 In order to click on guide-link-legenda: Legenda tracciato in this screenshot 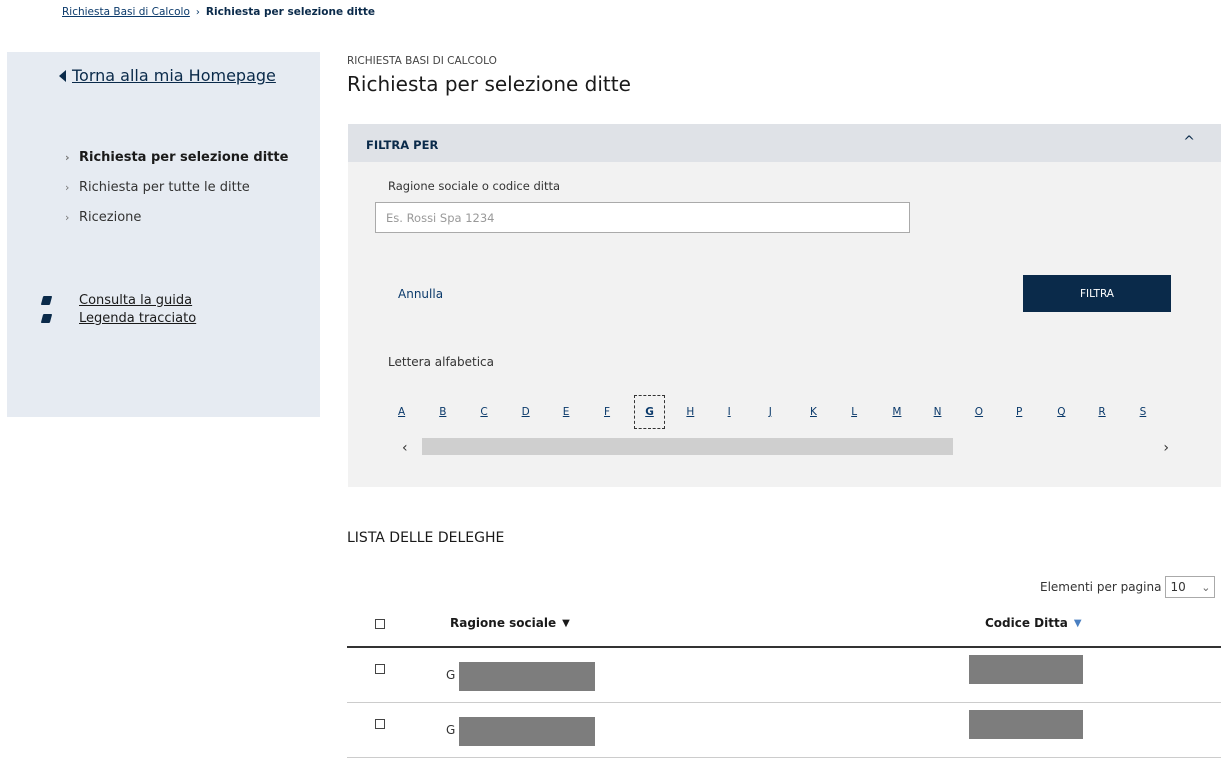, I will do `click(118, 318)`.